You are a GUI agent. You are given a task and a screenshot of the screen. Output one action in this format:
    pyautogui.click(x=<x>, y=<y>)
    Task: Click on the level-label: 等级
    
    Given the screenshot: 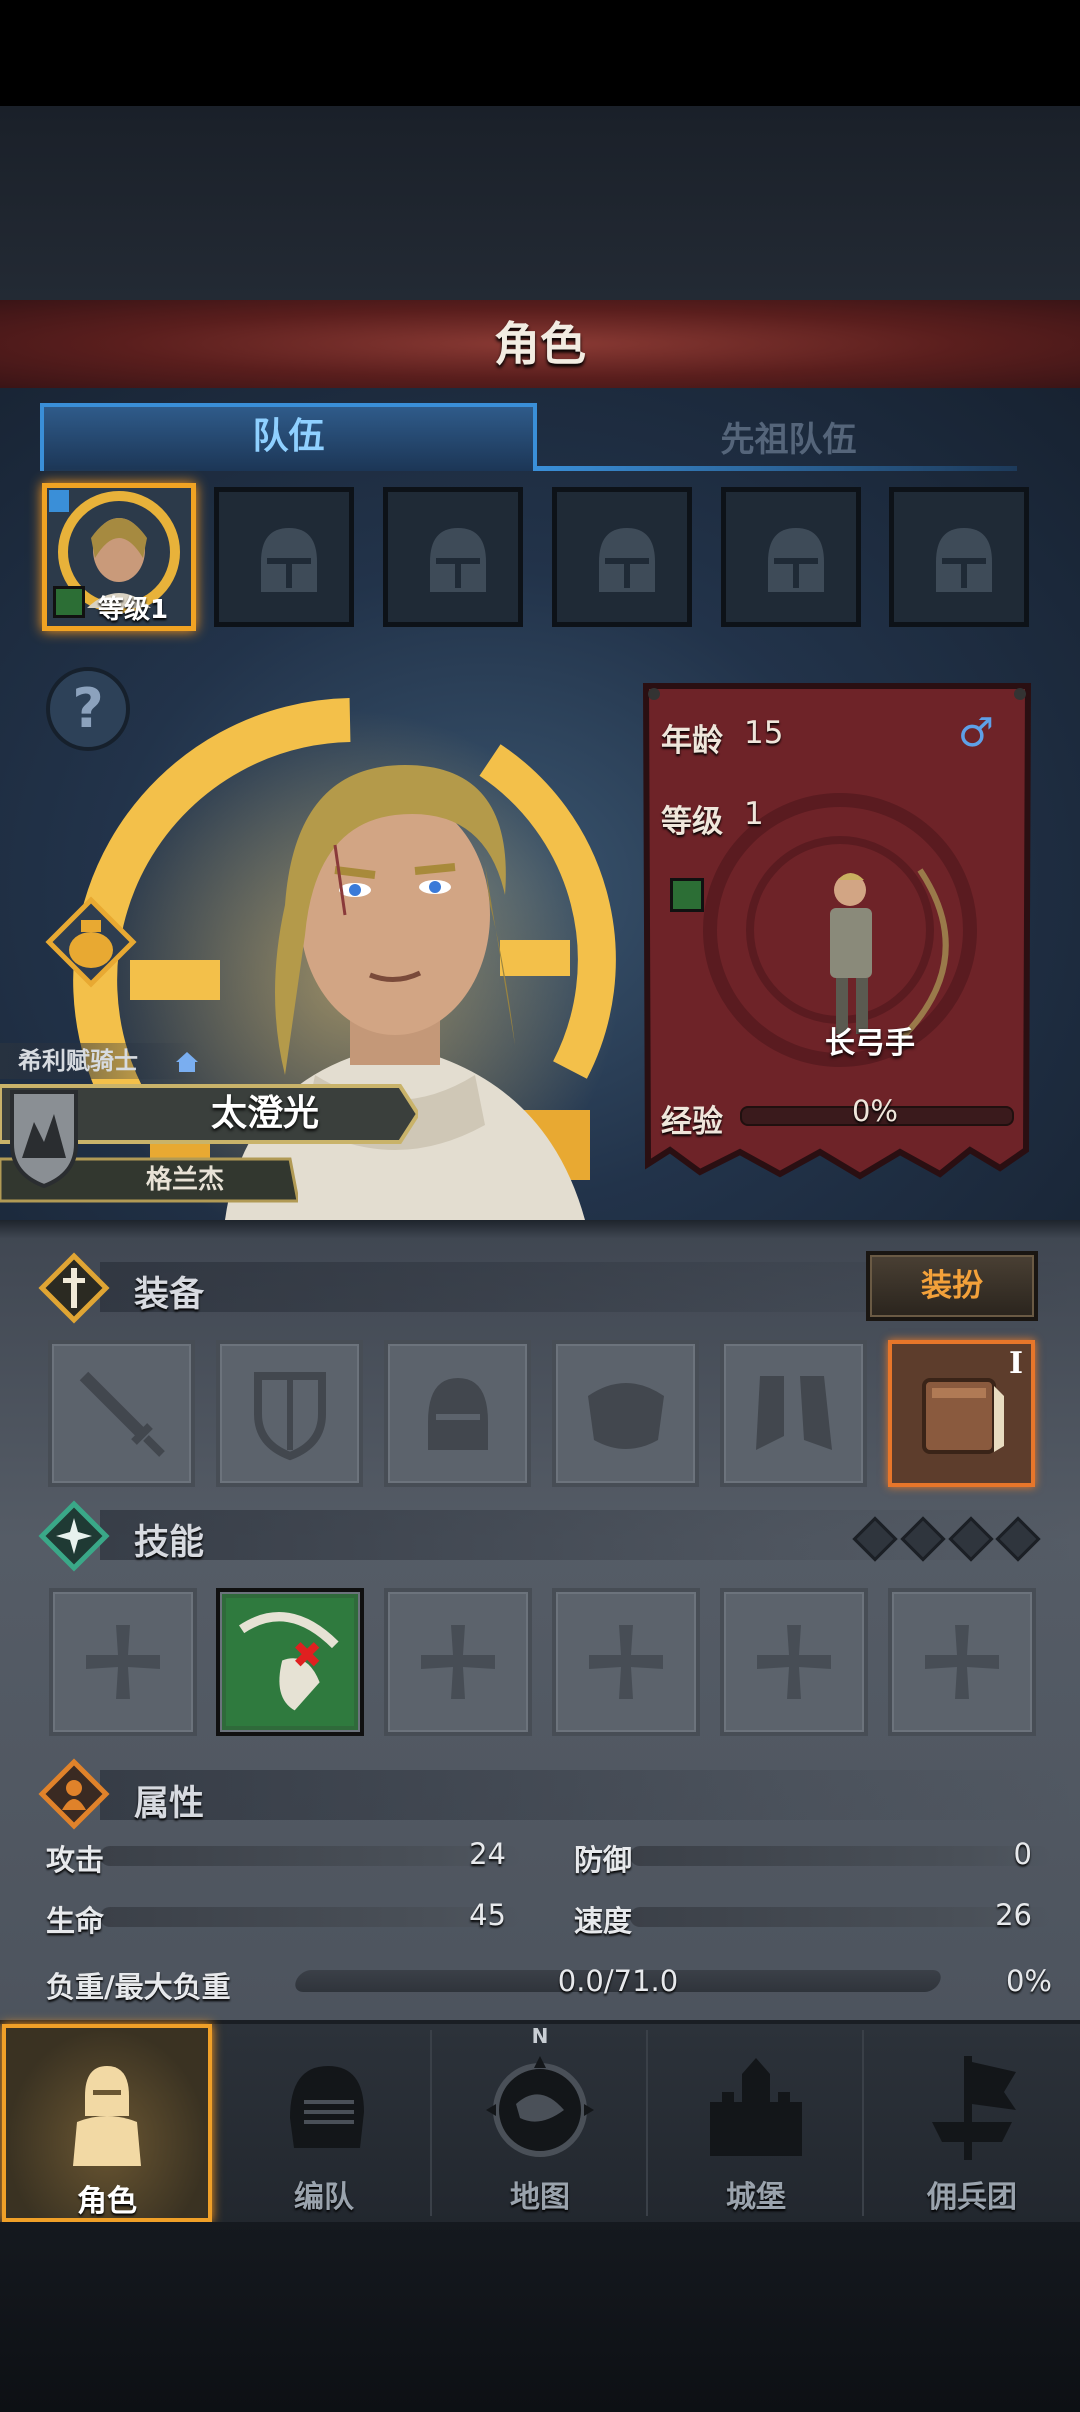 What is the action you would take?
    pyautogui.click(x=692, y=822)
    